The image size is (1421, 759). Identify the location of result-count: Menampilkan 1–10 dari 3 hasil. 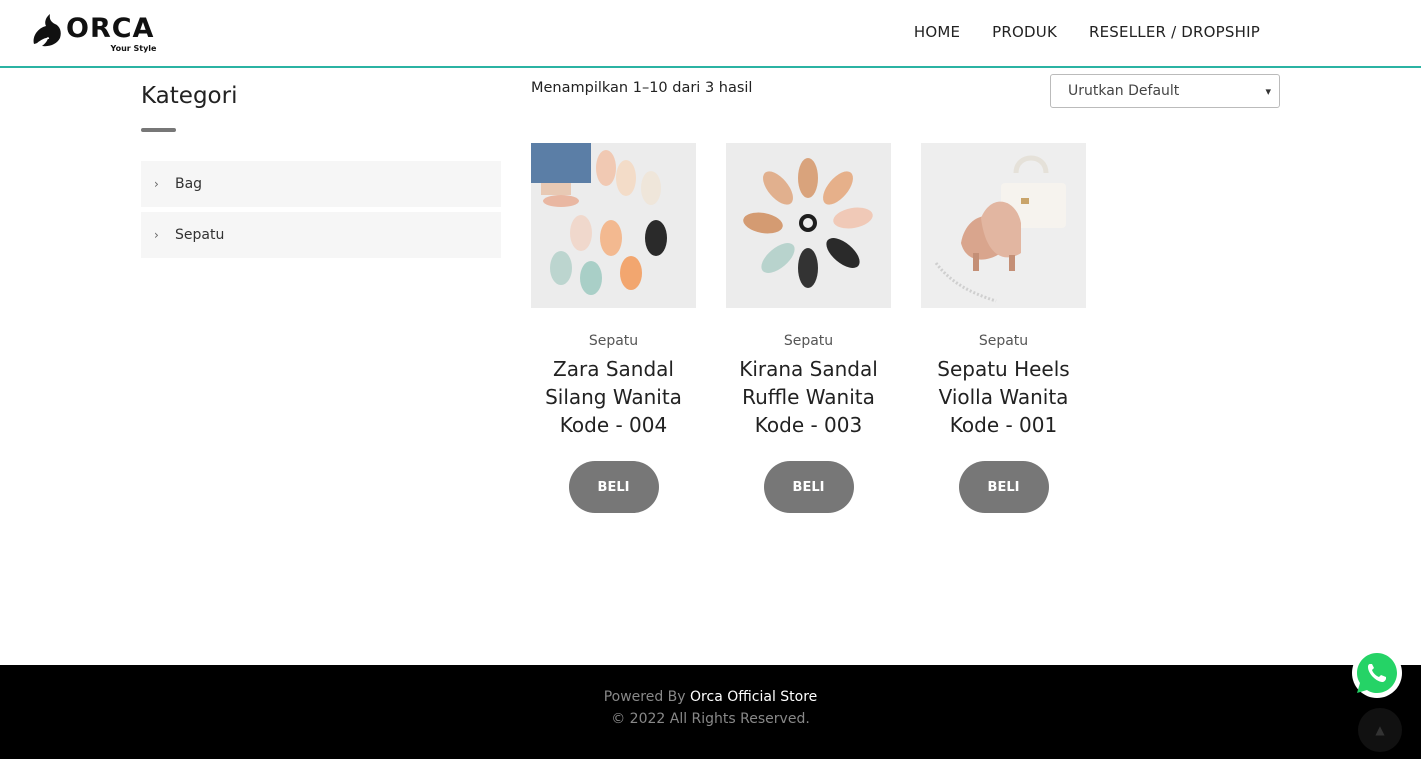
(642, 88).